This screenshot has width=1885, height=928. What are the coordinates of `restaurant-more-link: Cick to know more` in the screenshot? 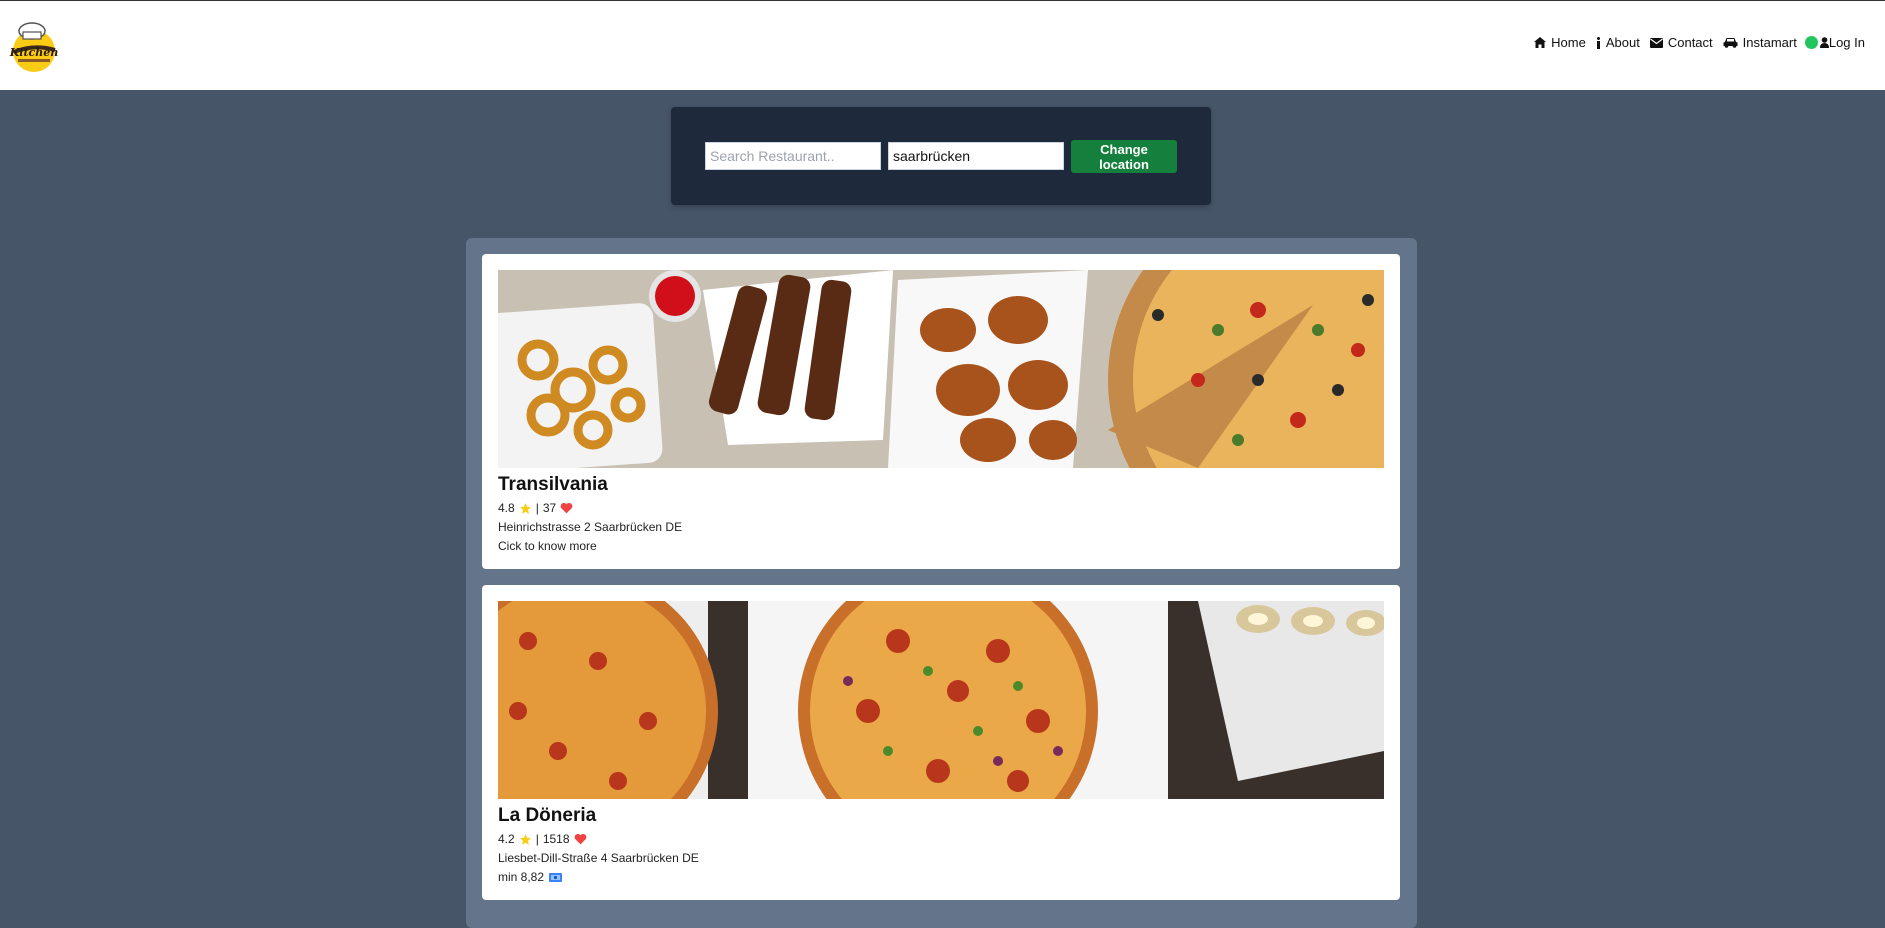 It's located at (547, 546).